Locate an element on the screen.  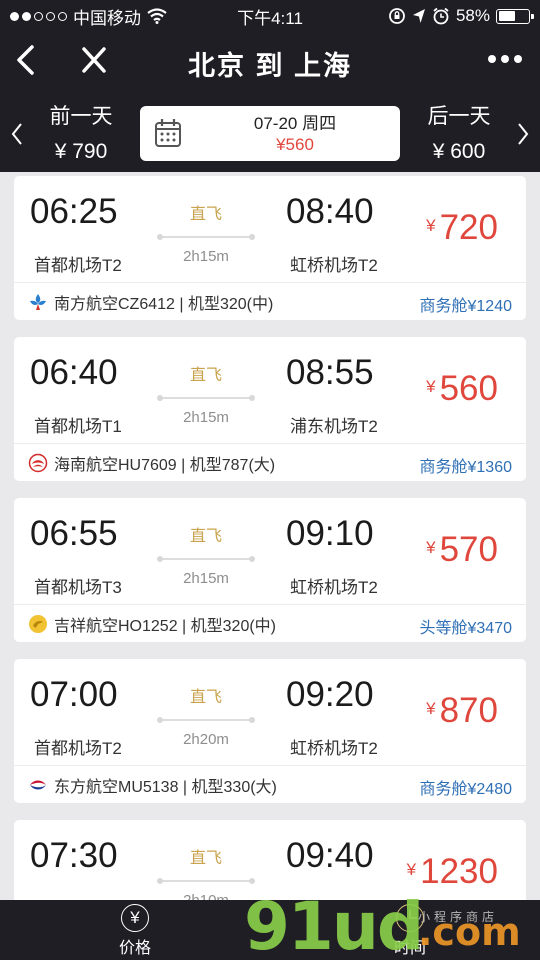
date-selector: 前一天 ¥ 790 07-20 周四 ¥560 后一天 ¥ 600 is located at coordinates (270, 131).